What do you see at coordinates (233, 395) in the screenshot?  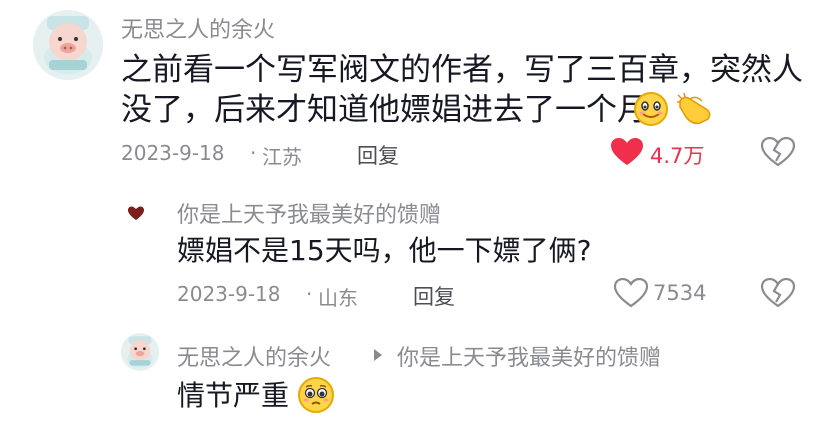 I see `comment-text: 情节严重` at bounding box center [233, 395].